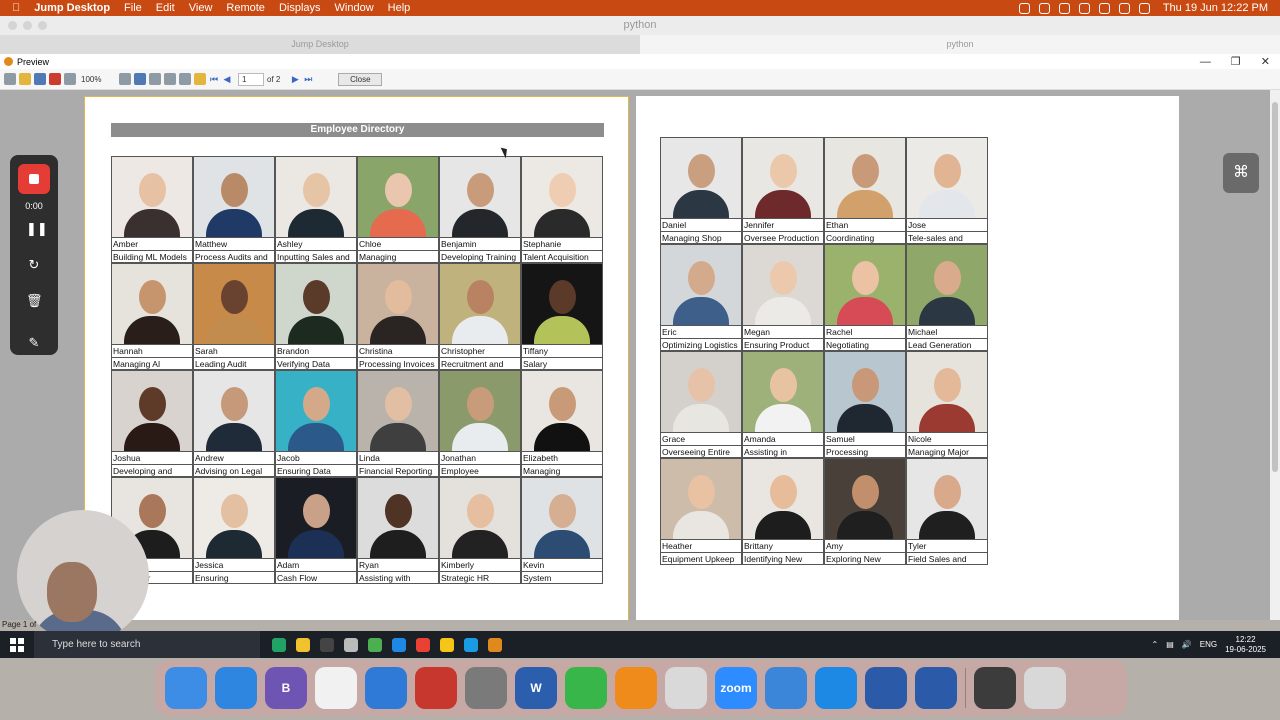 The image size is (1280, 720). Describe the element at coordinates (72, 8) in the screenshot. I see `app-menu: Jump Desktop` at that location.